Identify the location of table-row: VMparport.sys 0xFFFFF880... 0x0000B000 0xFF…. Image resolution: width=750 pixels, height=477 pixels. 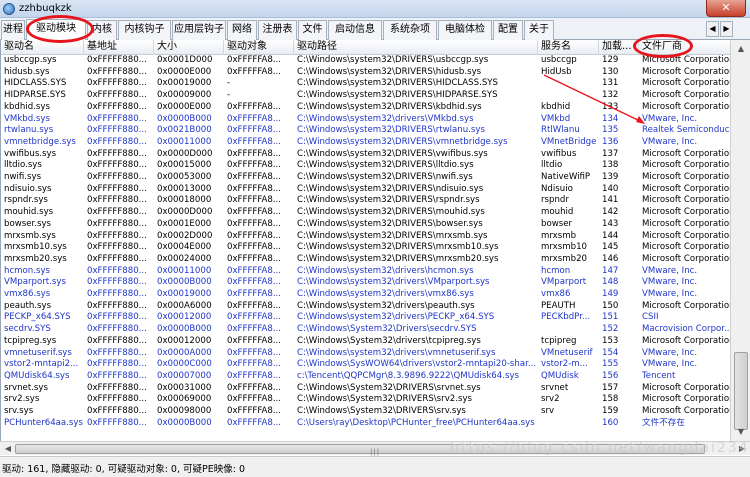
(365, 283).